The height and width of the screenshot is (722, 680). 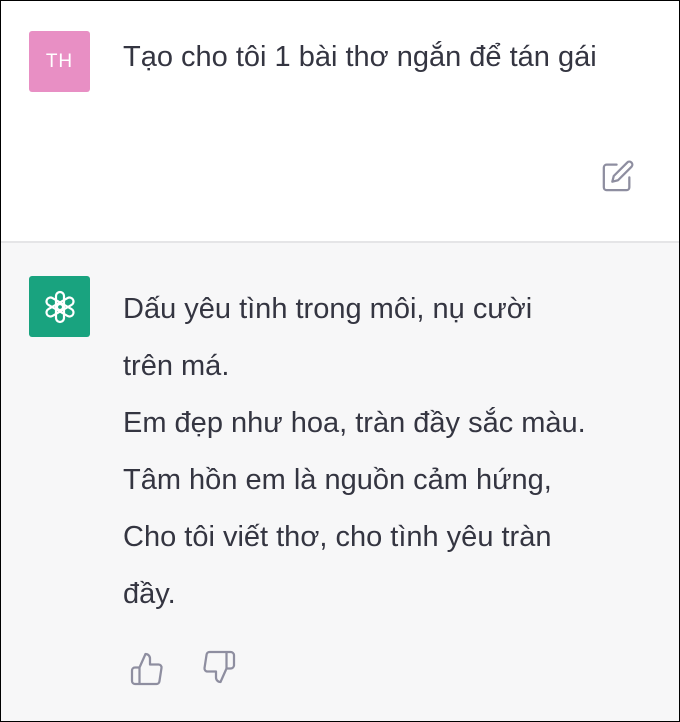 I want to click on poem-line: Tâm hồn em là nguồn cảm hứng,, so click(x=337, y=480).